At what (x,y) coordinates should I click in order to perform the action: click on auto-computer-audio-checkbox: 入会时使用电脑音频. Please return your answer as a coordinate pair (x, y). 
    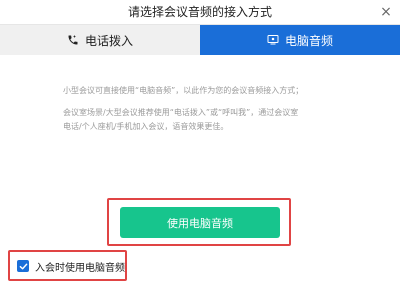
    Looking at the image, I should click on (71, 266).